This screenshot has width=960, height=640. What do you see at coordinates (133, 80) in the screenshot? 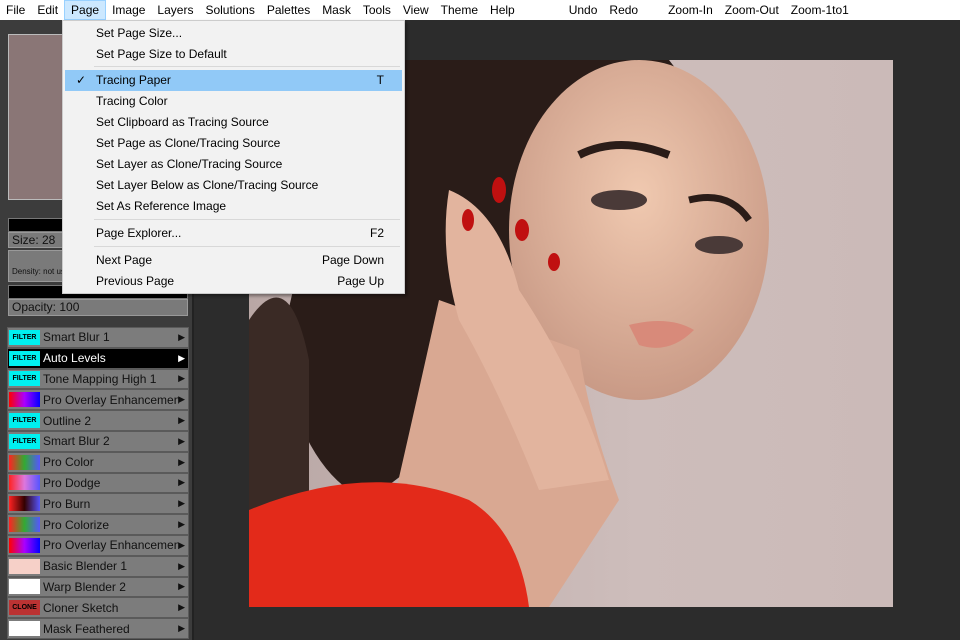
I see `menu-item-label: Tracing Paper` at bounding box center [133, 80].